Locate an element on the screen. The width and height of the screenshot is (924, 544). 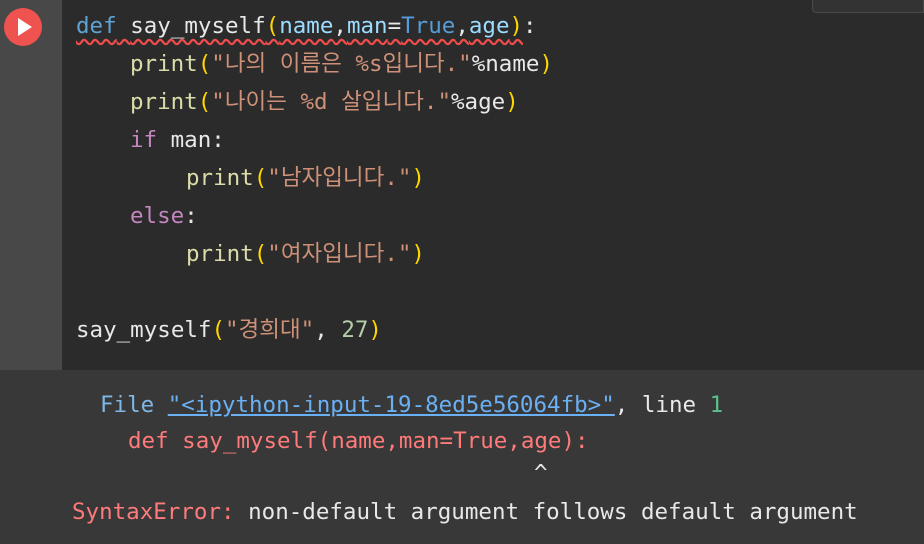
code-line-1: def say_myself(name,man=True,age): is located at coordinates (306, 26).